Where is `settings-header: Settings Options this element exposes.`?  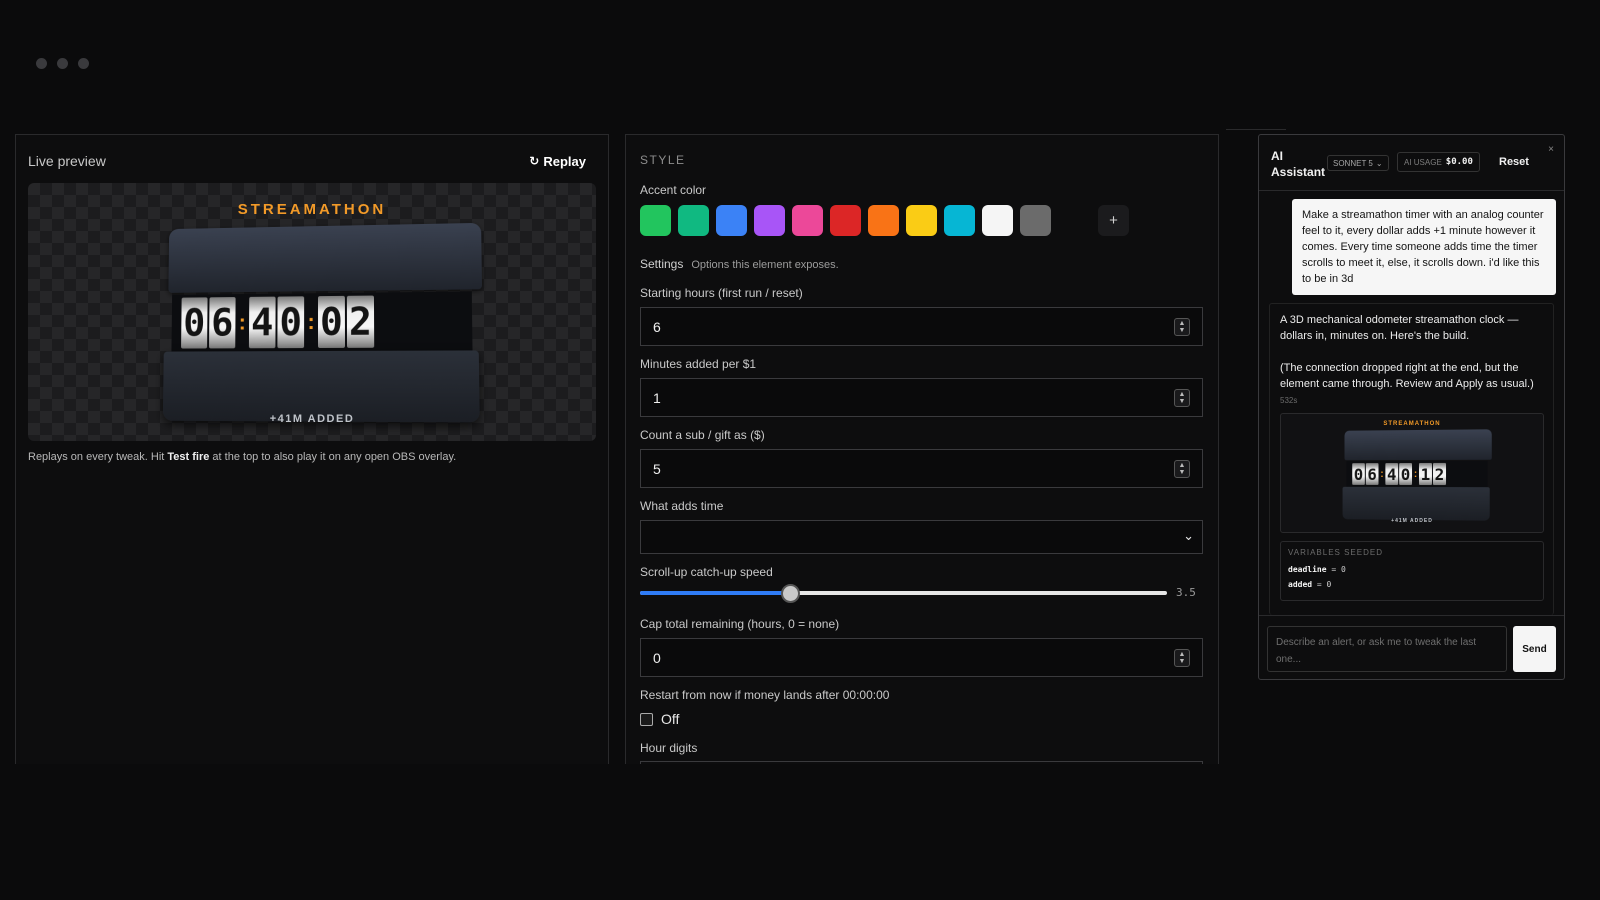 settings-header: Settings Options this element exposes. is located at coordinates (739, 264).